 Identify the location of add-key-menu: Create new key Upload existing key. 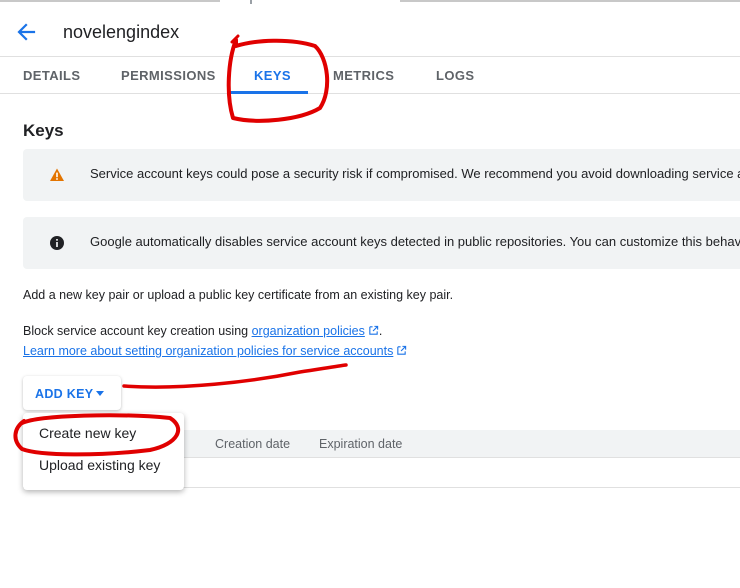
(103, 451).